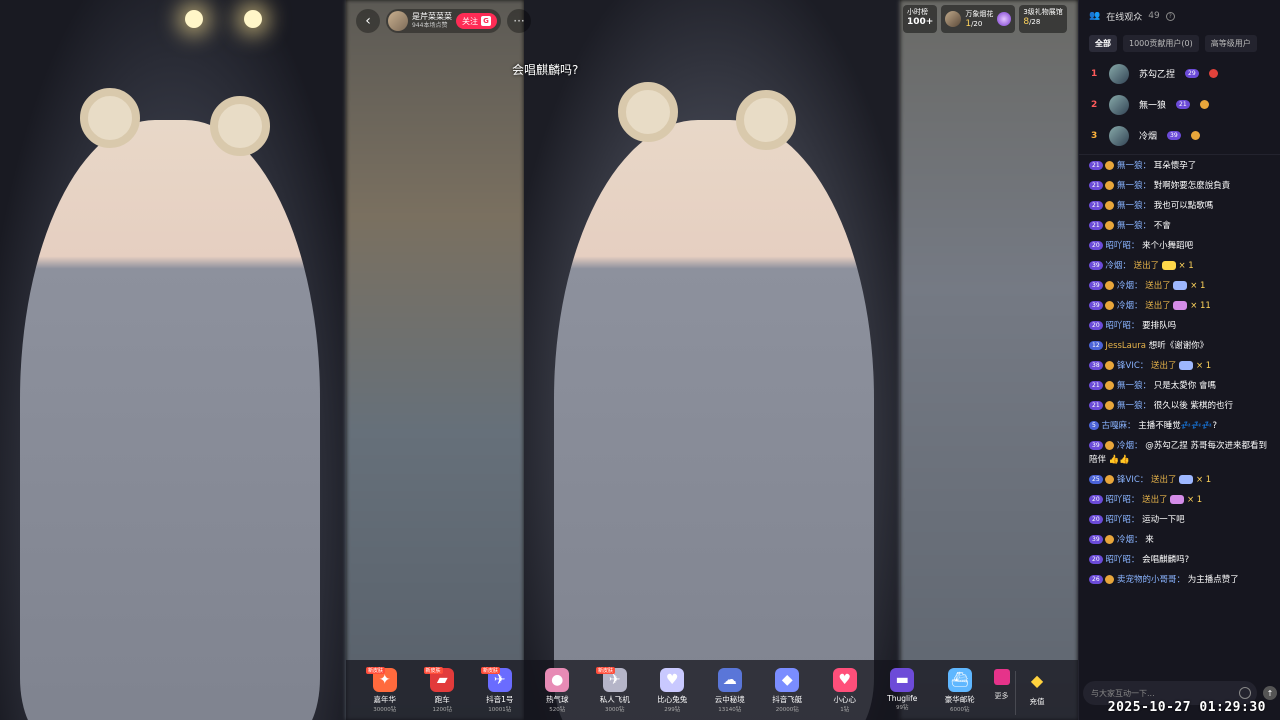 The height and width of the screenshot is (720, 1280). Describe the element at coordinates (1182, 366) in the screenshot. I see `chat-message: 38 锋VIC： 送出了 × 1` at that location.